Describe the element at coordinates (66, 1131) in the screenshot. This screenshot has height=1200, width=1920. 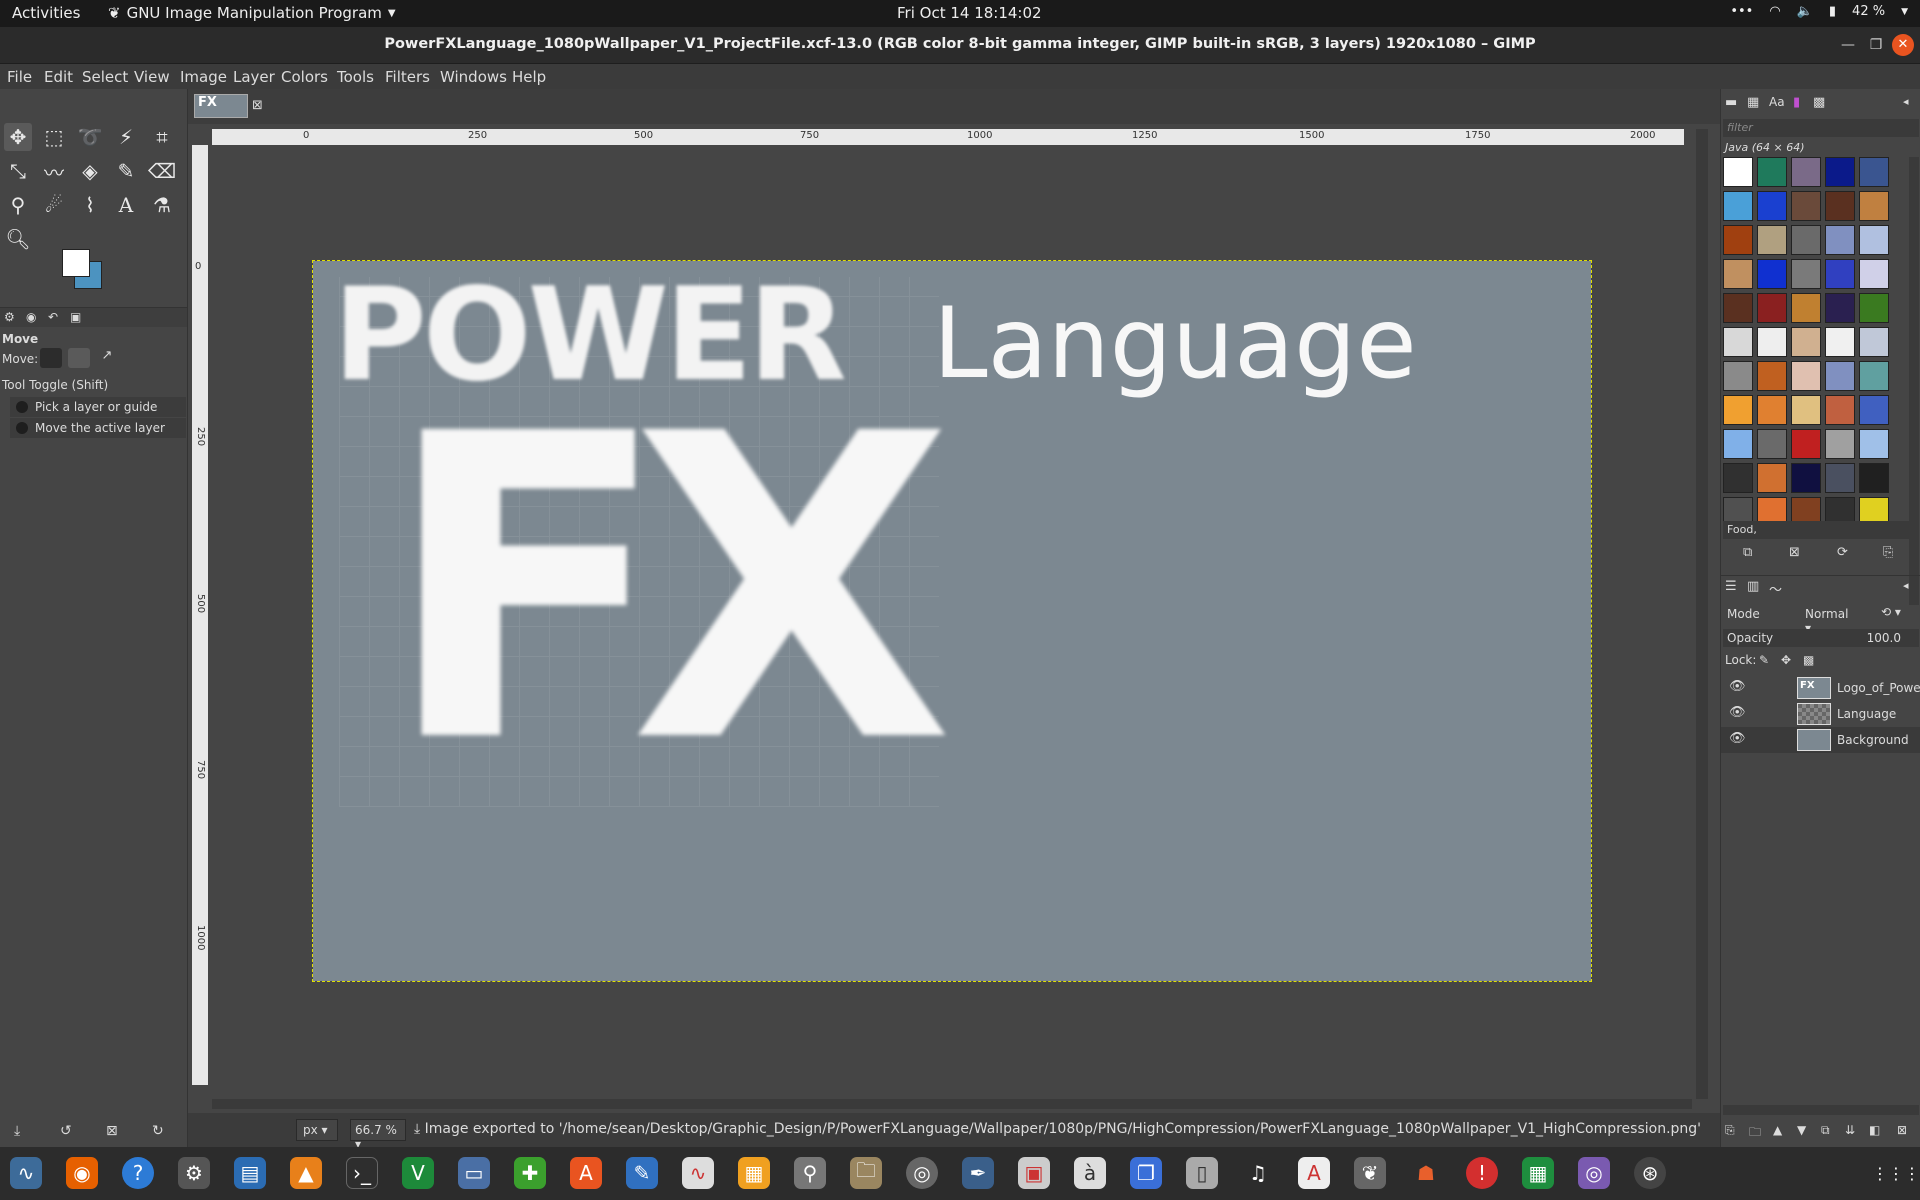
I see `restore-options-icon: ↺` at that location.